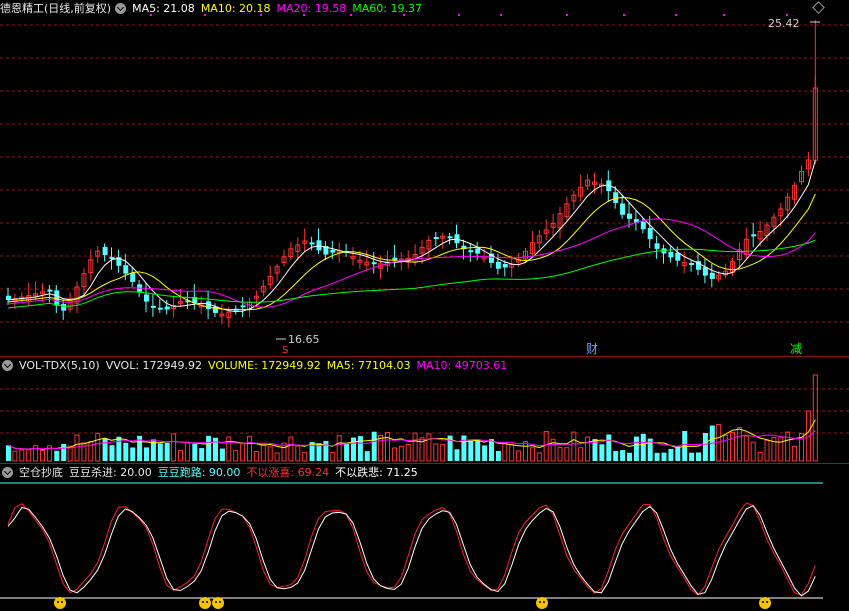 The image size is (849, 611). I want to click on ma5-label: MA5: 21.08, so click(163, 8).